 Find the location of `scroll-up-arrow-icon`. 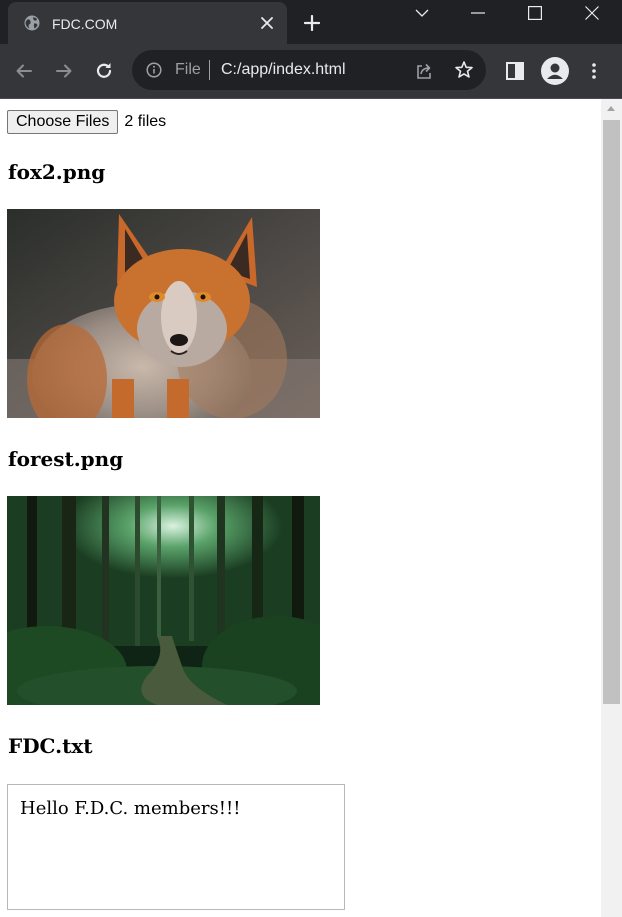

scroll-up-arrow-icon is located at coordinates (611, 108).